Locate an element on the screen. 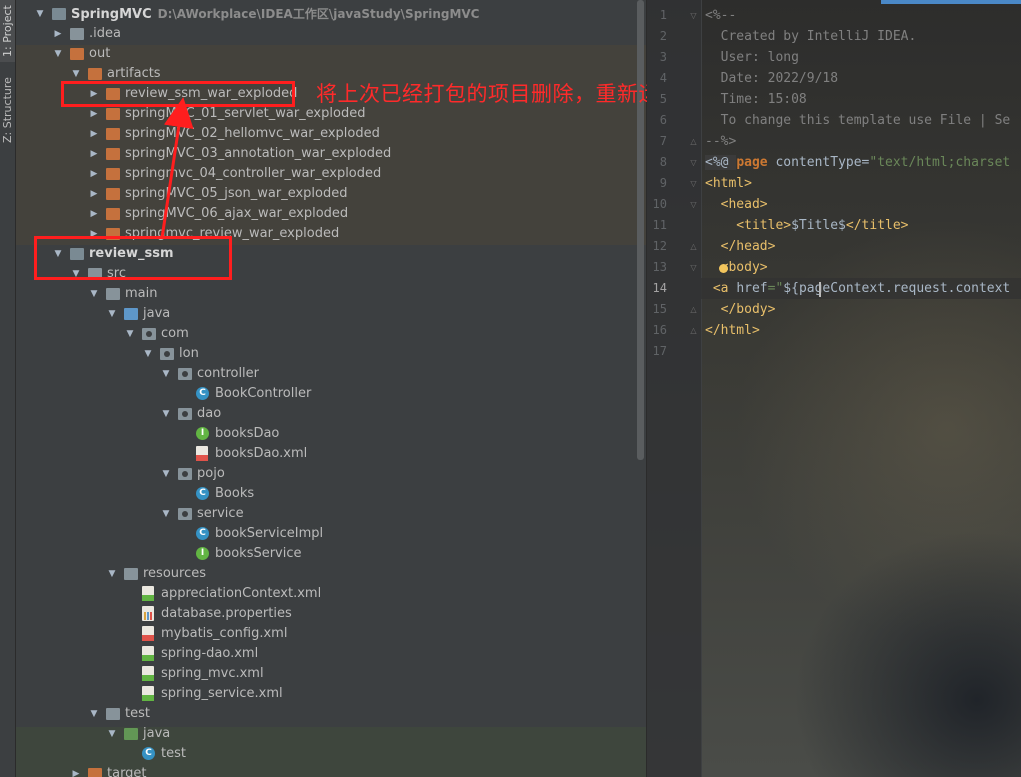  tree-row: database.properties is located at coordinates (326, 614).